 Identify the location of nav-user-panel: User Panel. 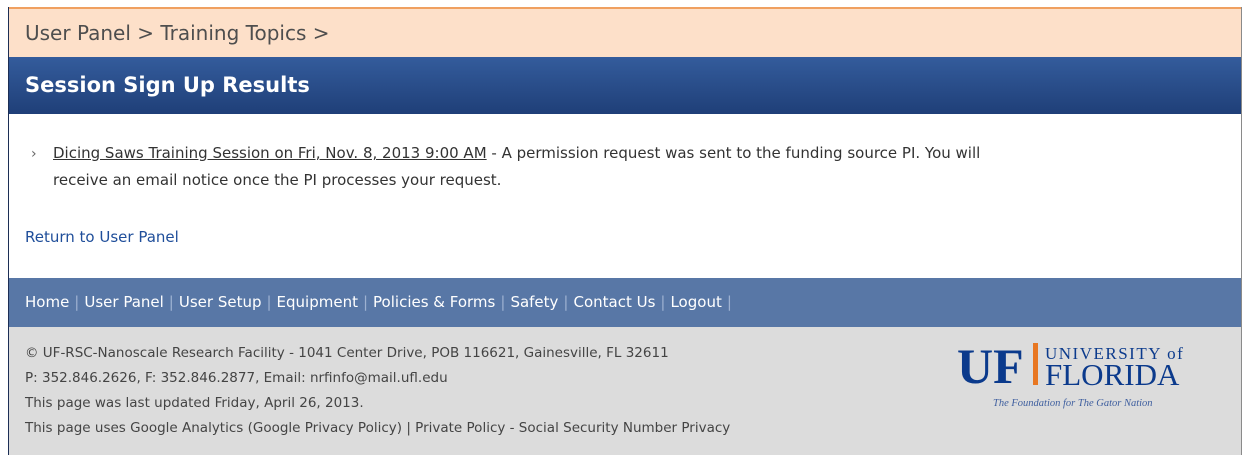
(123, 302).